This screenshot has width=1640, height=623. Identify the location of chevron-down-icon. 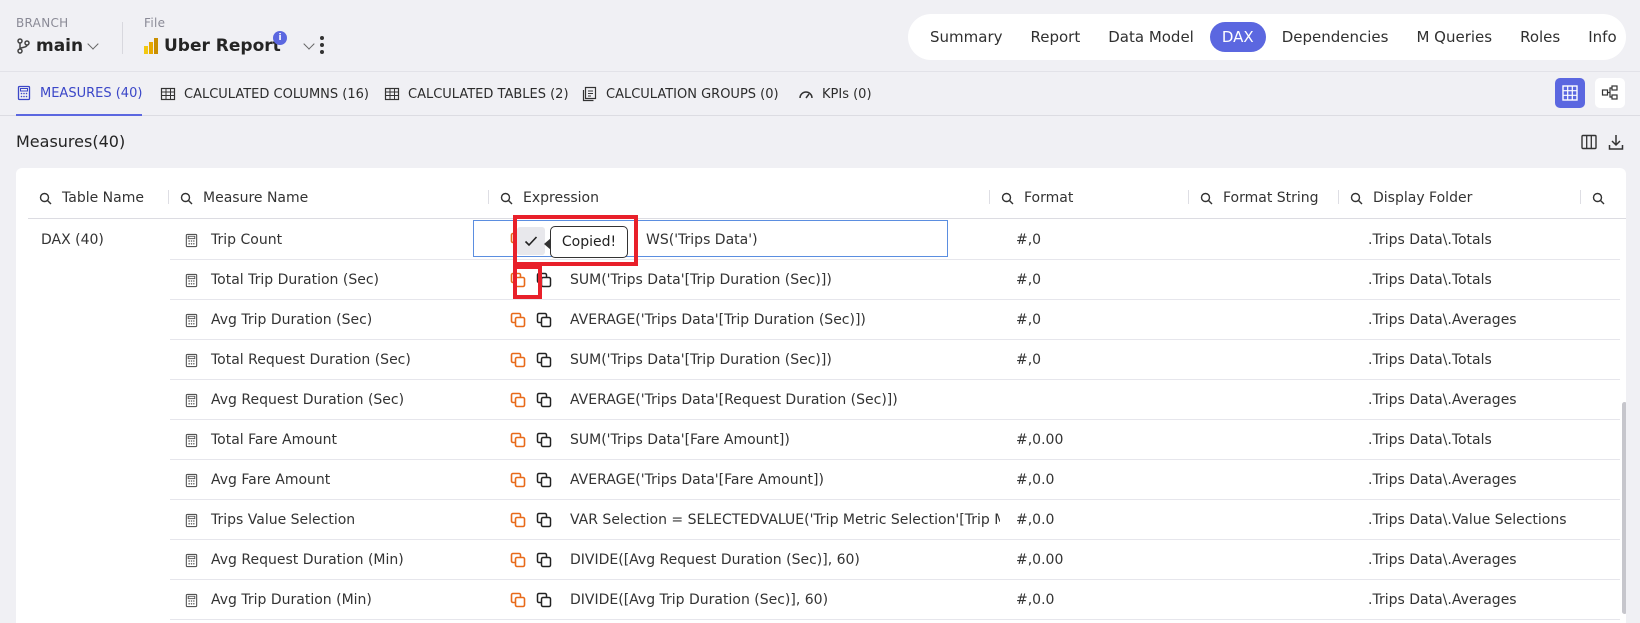
(93, 44).